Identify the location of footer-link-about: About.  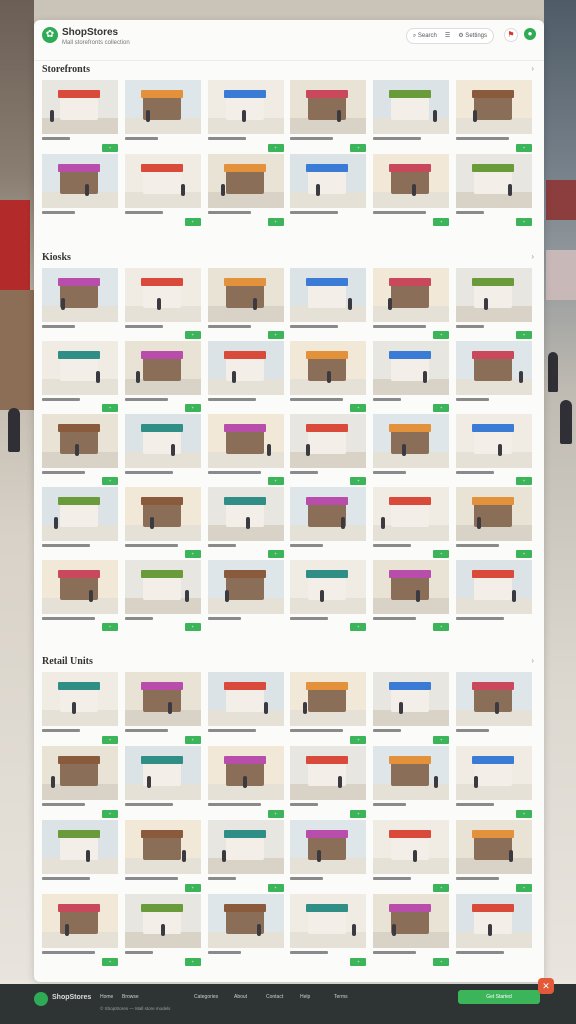
(240, 997).